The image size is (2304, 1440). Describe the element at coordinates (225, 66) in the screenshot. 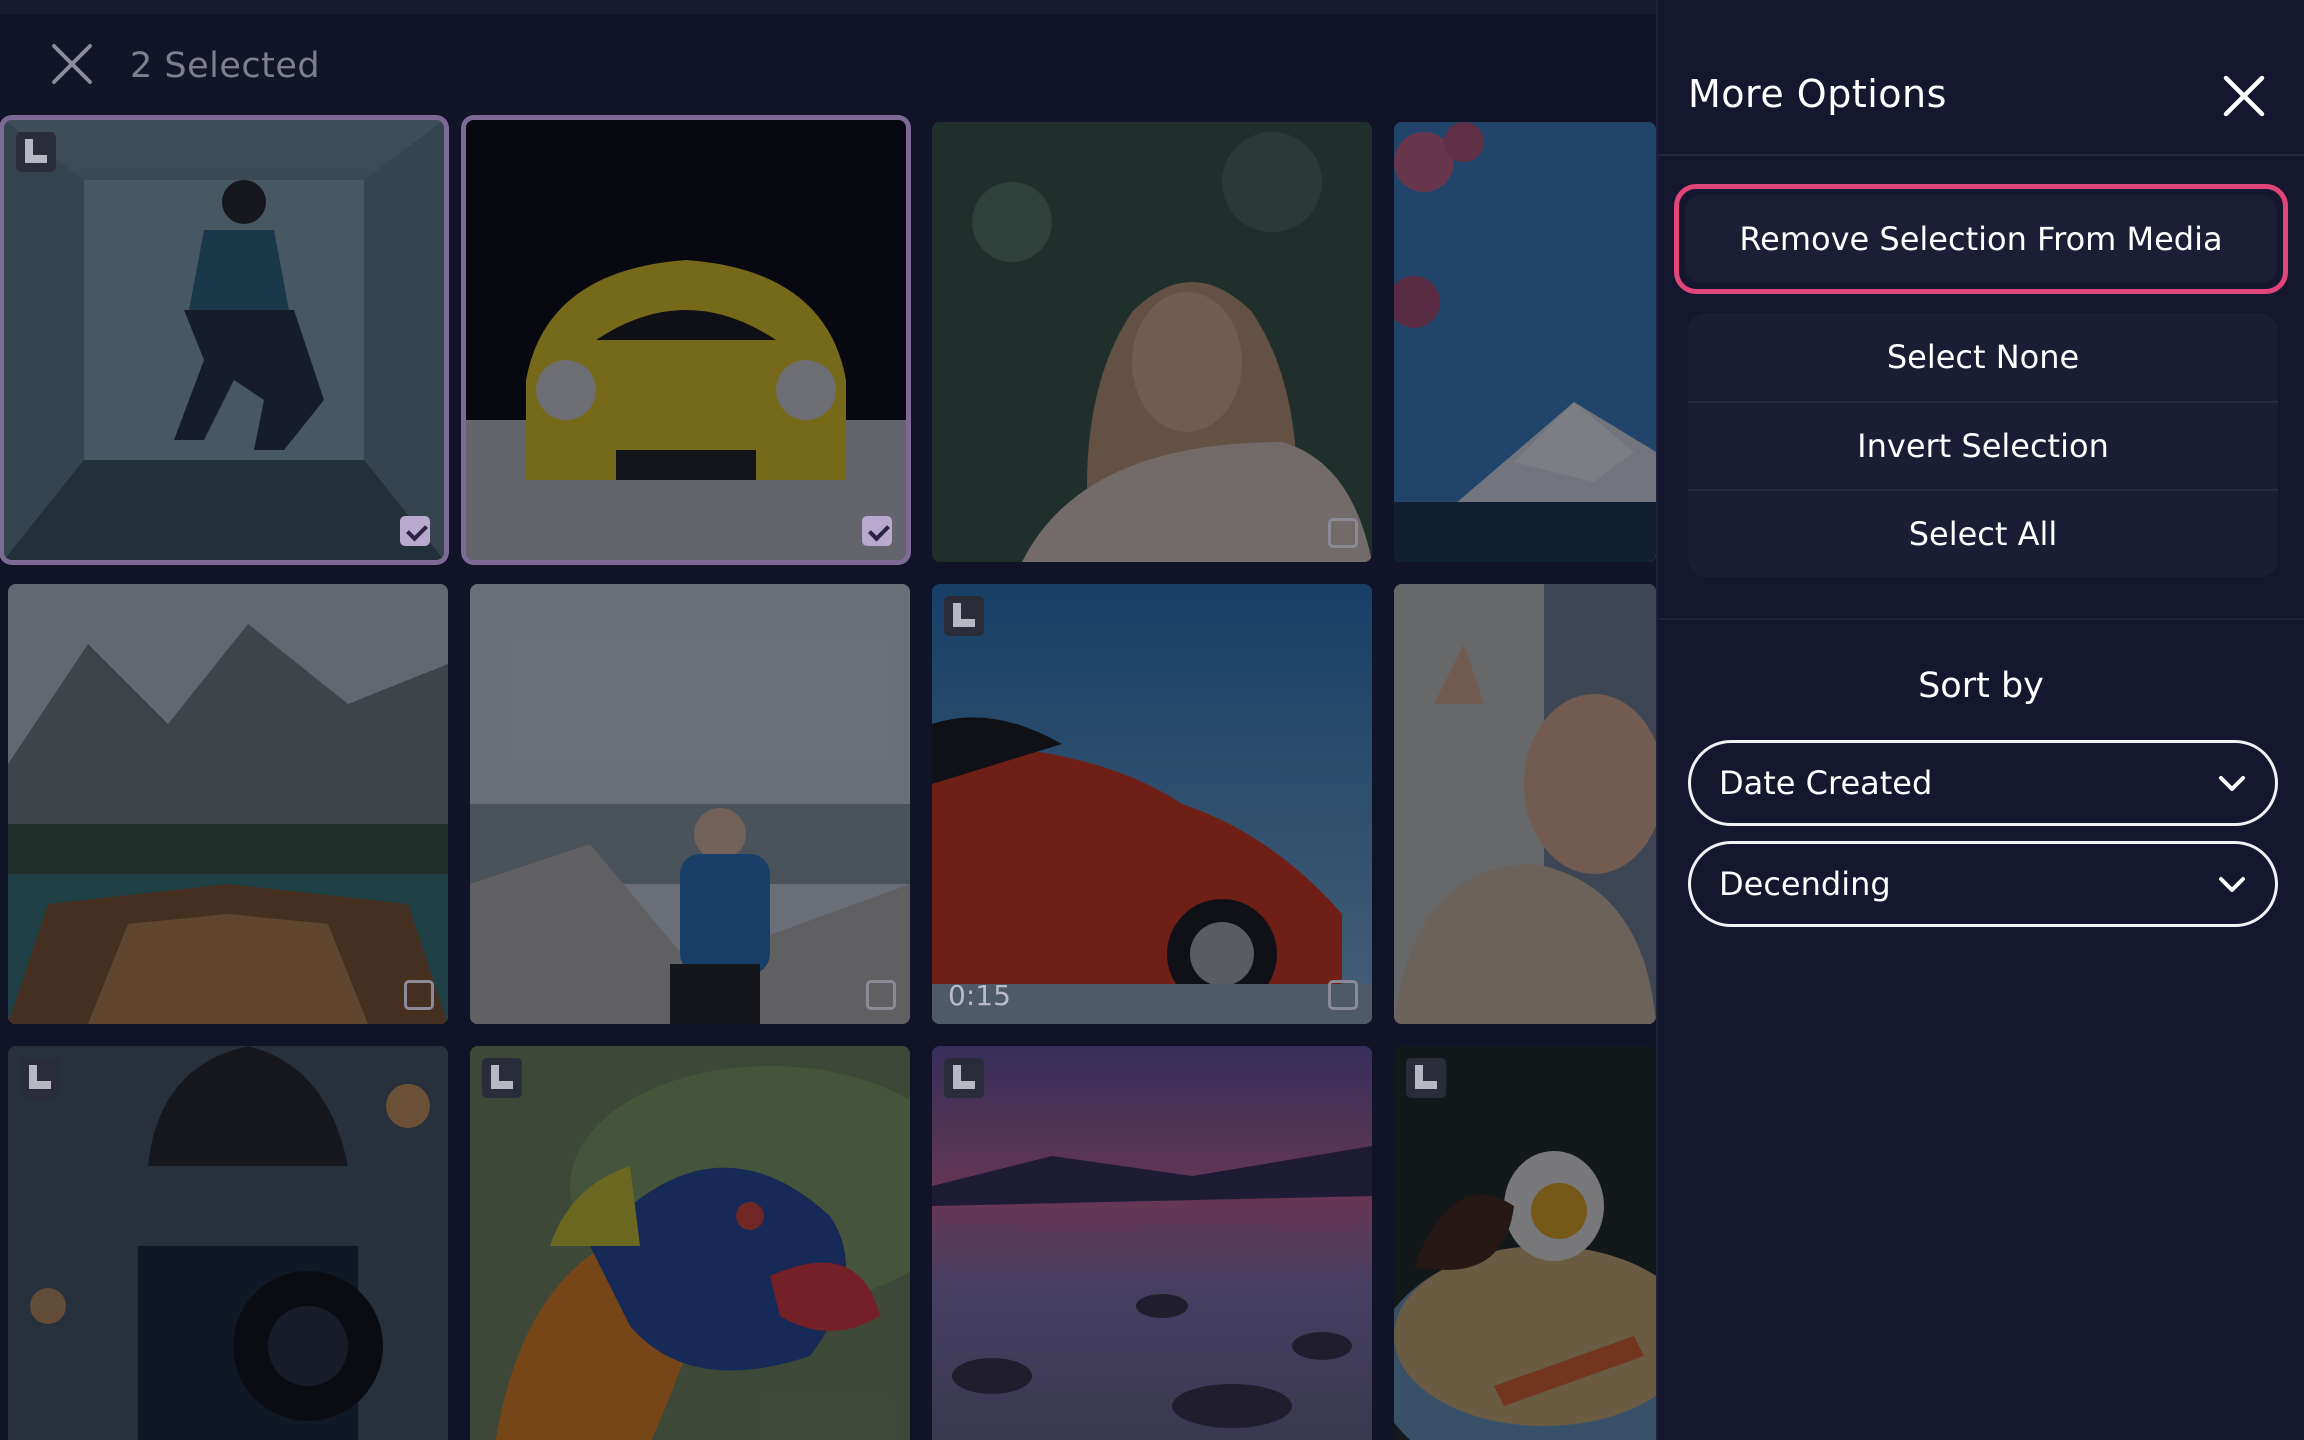

I see `selected-count: 2 Selected` at that location.